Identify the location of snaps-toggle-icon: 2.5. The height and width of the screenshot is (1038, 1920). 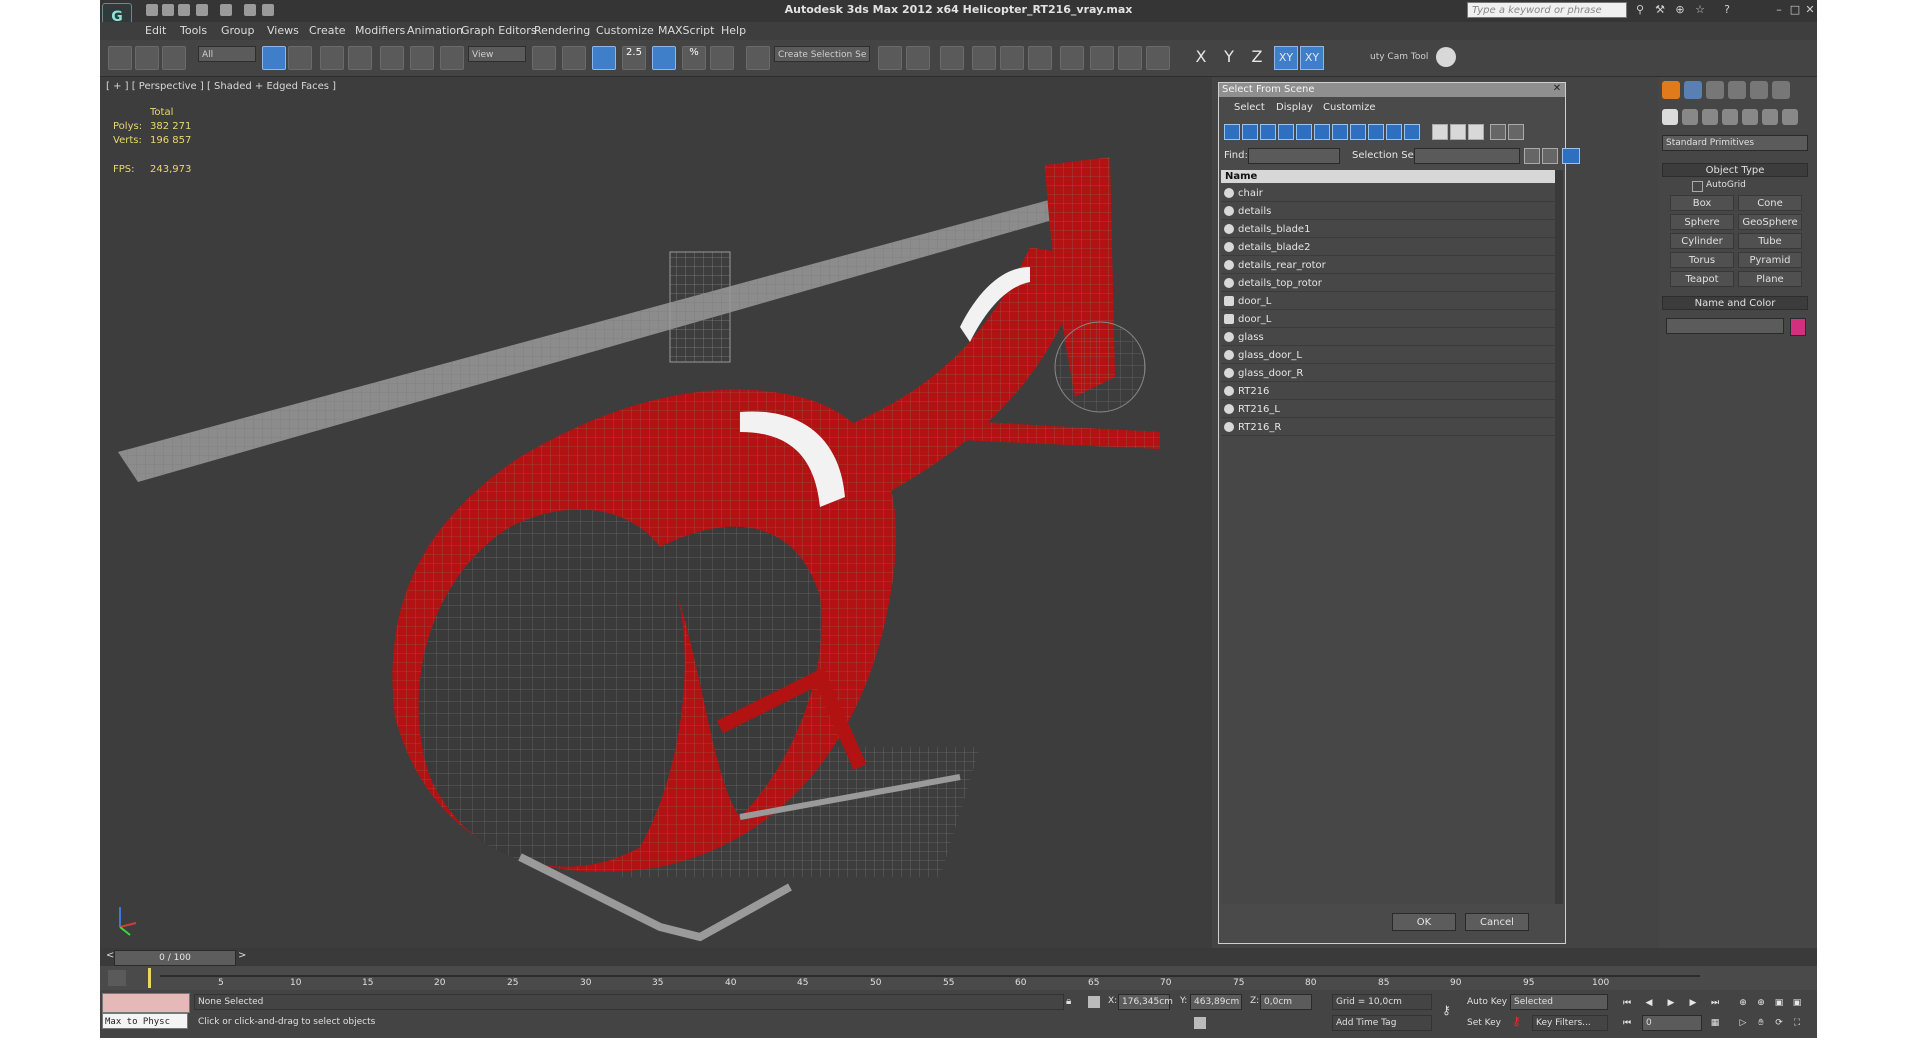
(634, 58).